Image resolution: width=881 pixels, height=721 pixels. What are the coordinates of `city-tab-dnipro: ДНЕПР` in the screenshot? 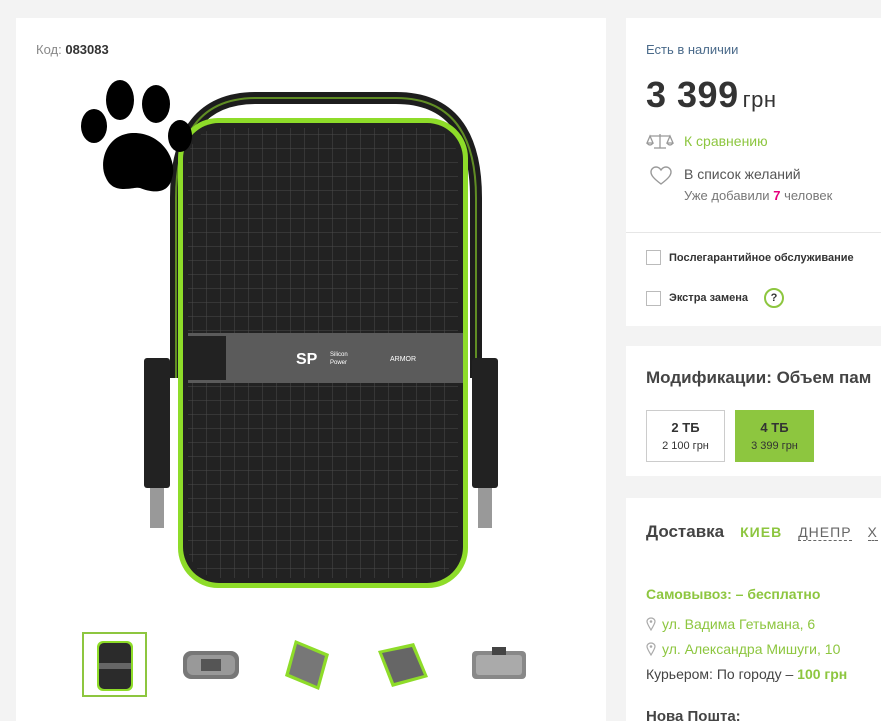 It's located at (825, 532).